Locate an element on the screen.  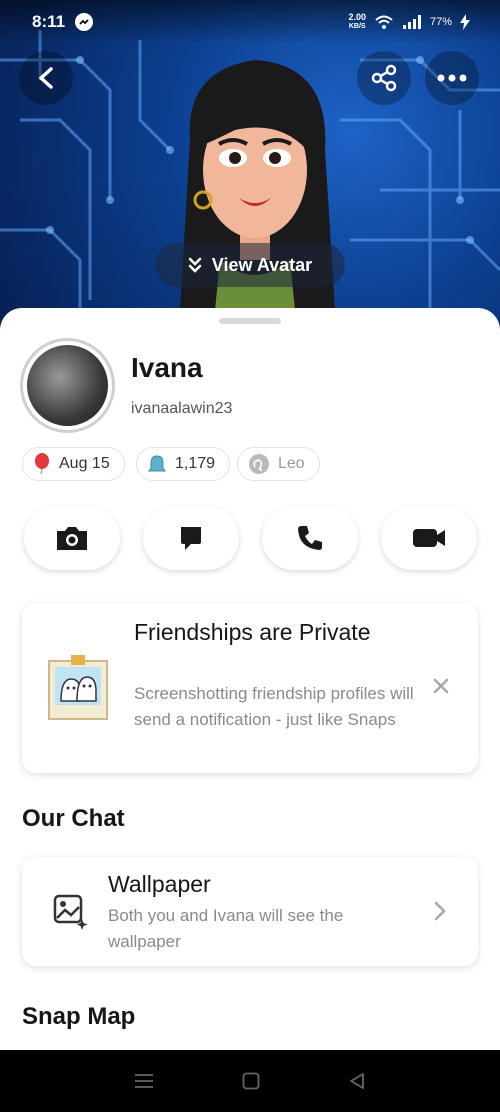
profile-name: Ivana is located at coordinates (167, 367).